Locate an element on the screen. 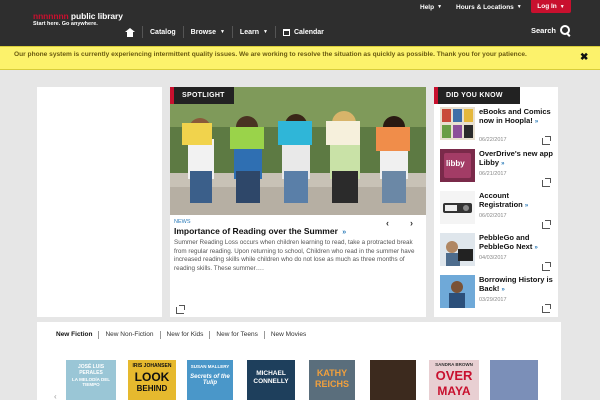  book-cover: SANDRA BROWN OVER MAYA is located at coordinates (454, 380).